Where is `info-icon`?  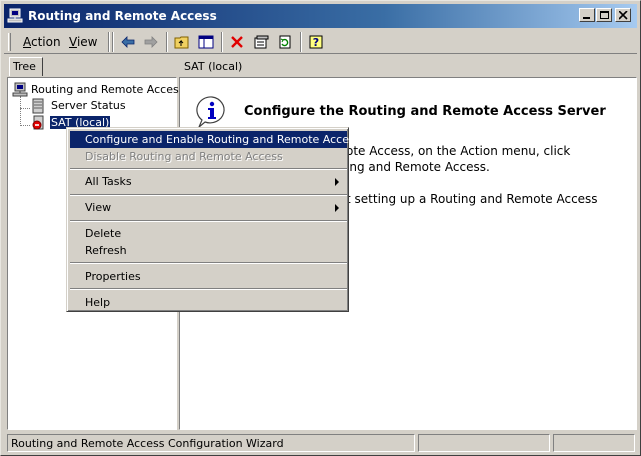
info-icon is located at coordinates (210, 112).